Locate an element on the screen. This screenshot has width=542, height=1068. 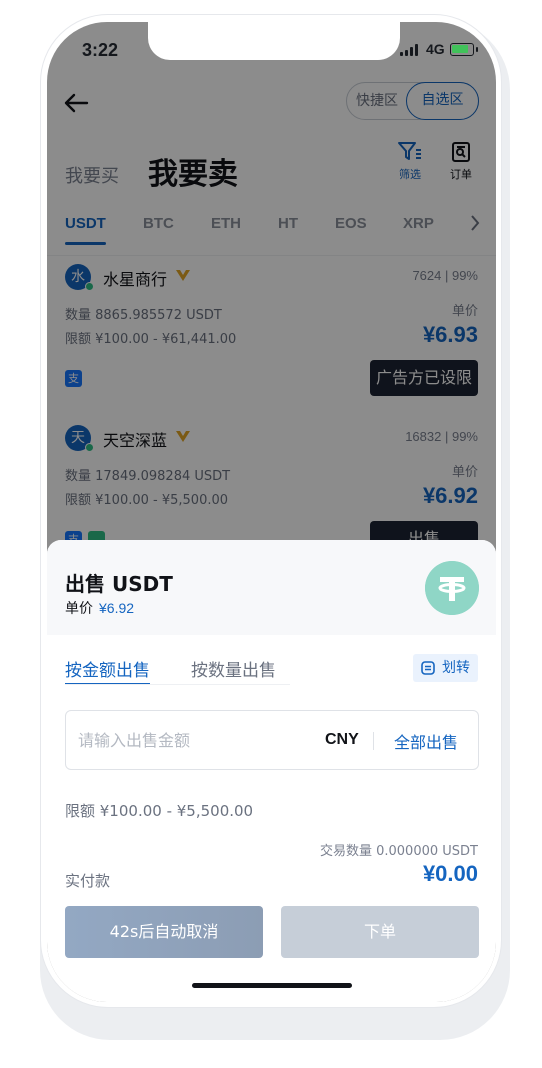
sheet-unit-price: 单价 ¥6.92 is located at coordinates (99, 608).